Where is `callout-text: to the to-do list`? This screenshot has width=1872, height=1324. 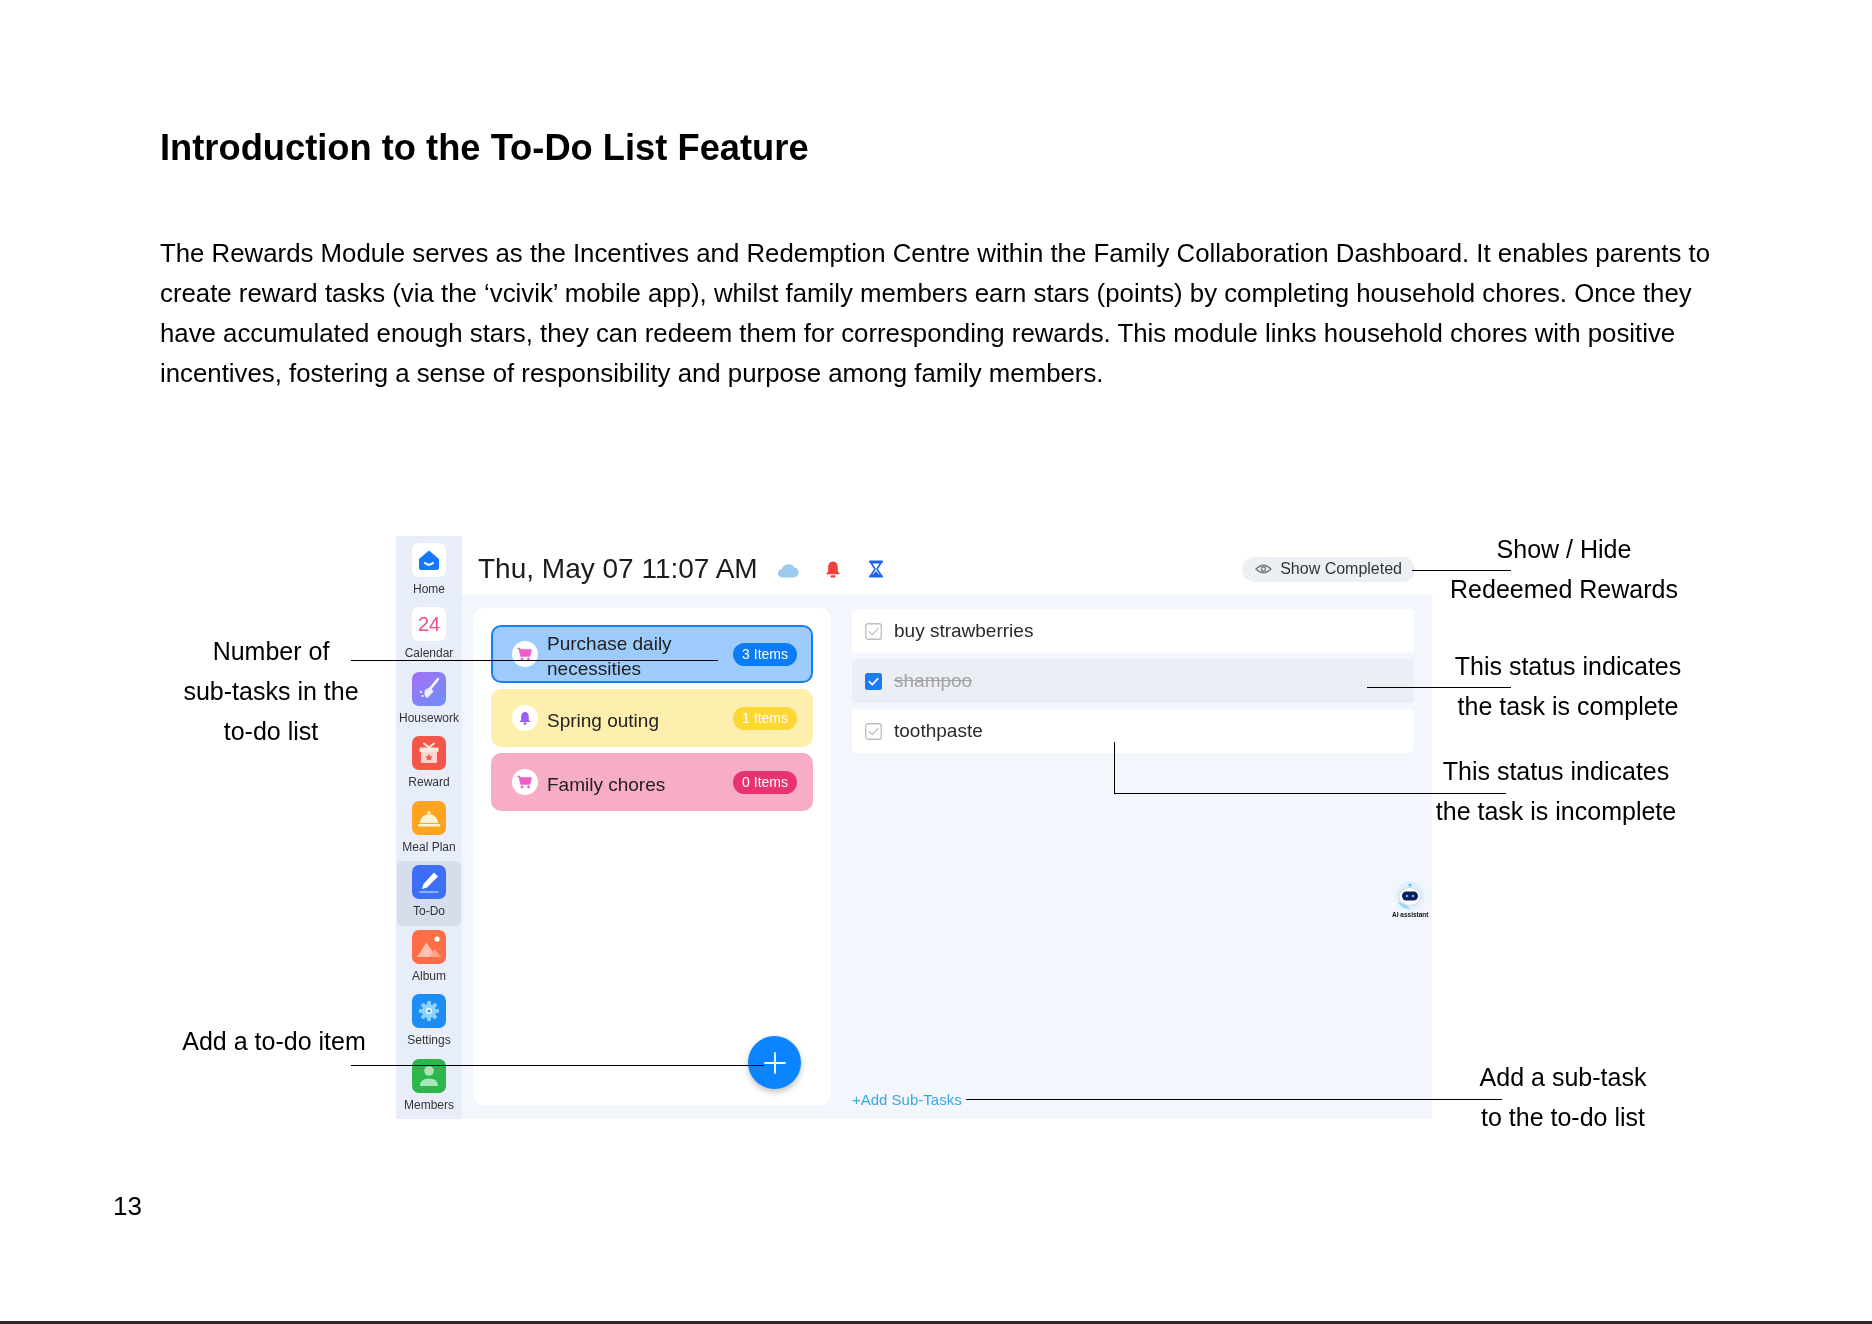 callout-text: to the to-do list is located at coordinates (1563, 1117).